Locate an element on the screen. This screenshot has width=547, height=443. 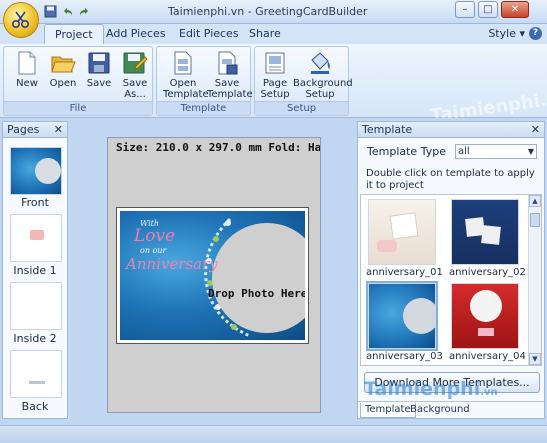
page-setup-icon is located at coordinates (275, 63).